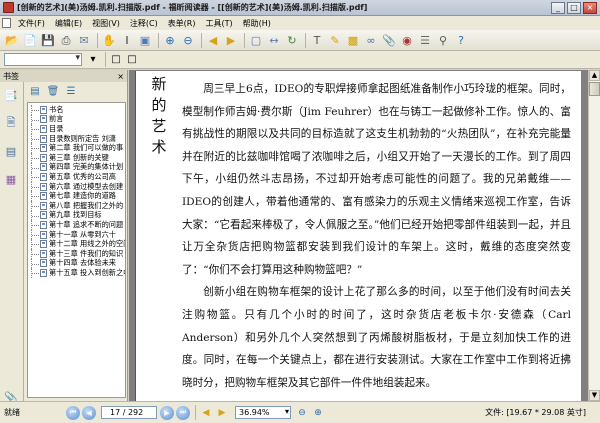 Image resolution: width=600 pixels, height=423 pixels. Describe the element at coordinates (78, 263) in the screenshot. I see `bookmark-item: 第十四章 去体验未来` at that location.